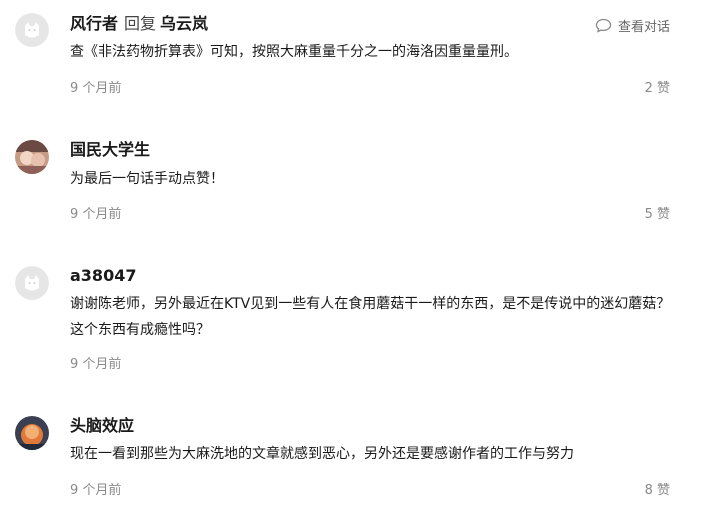  I want to click on comment-header: 国民大学生, so click(110, 150).